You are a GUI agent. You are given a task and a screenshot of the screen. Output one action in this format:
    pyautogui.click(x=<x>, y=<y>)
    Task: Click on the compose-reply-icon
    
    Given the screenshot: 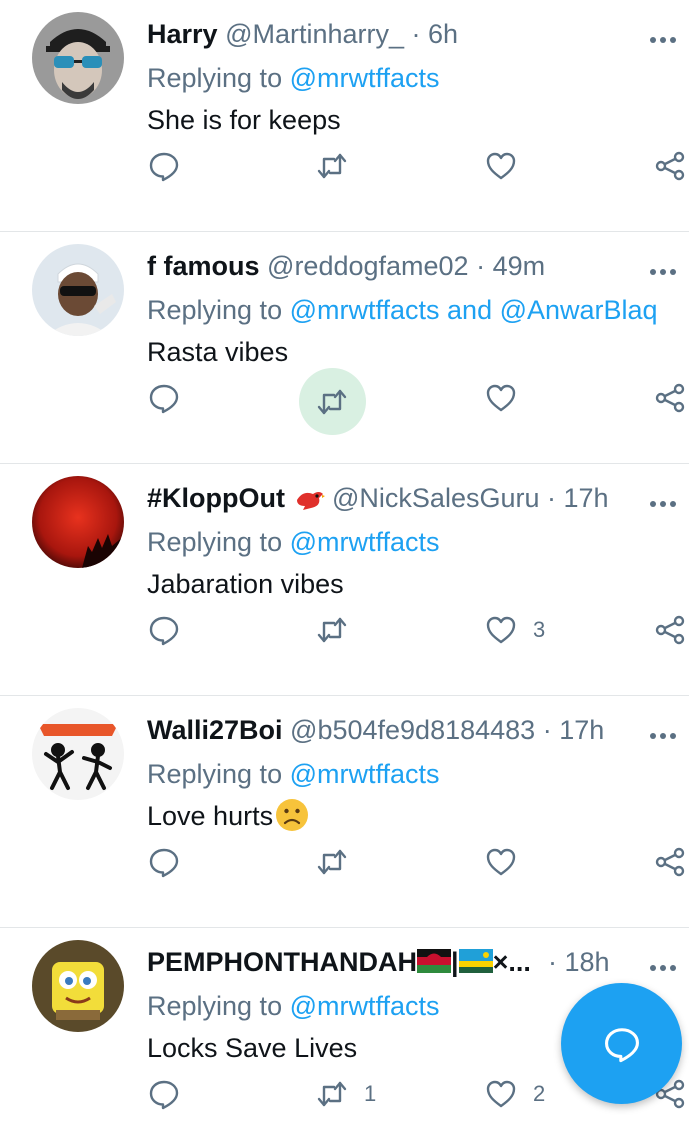 What is the action you would take?
    pyautogui.click(x=621, y=1044)
    